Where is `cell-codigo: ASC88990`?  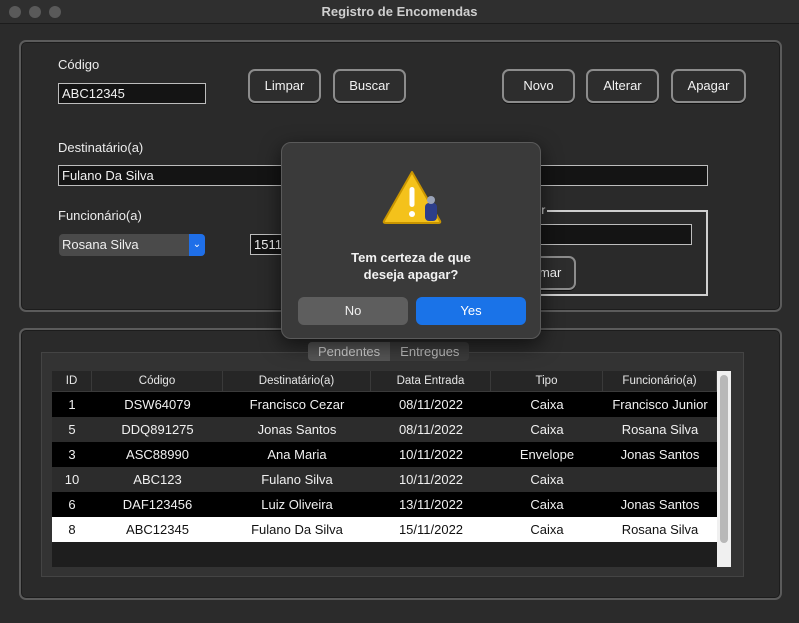 cell-codigo: ASC88990 is located at coordinates (157, 454).